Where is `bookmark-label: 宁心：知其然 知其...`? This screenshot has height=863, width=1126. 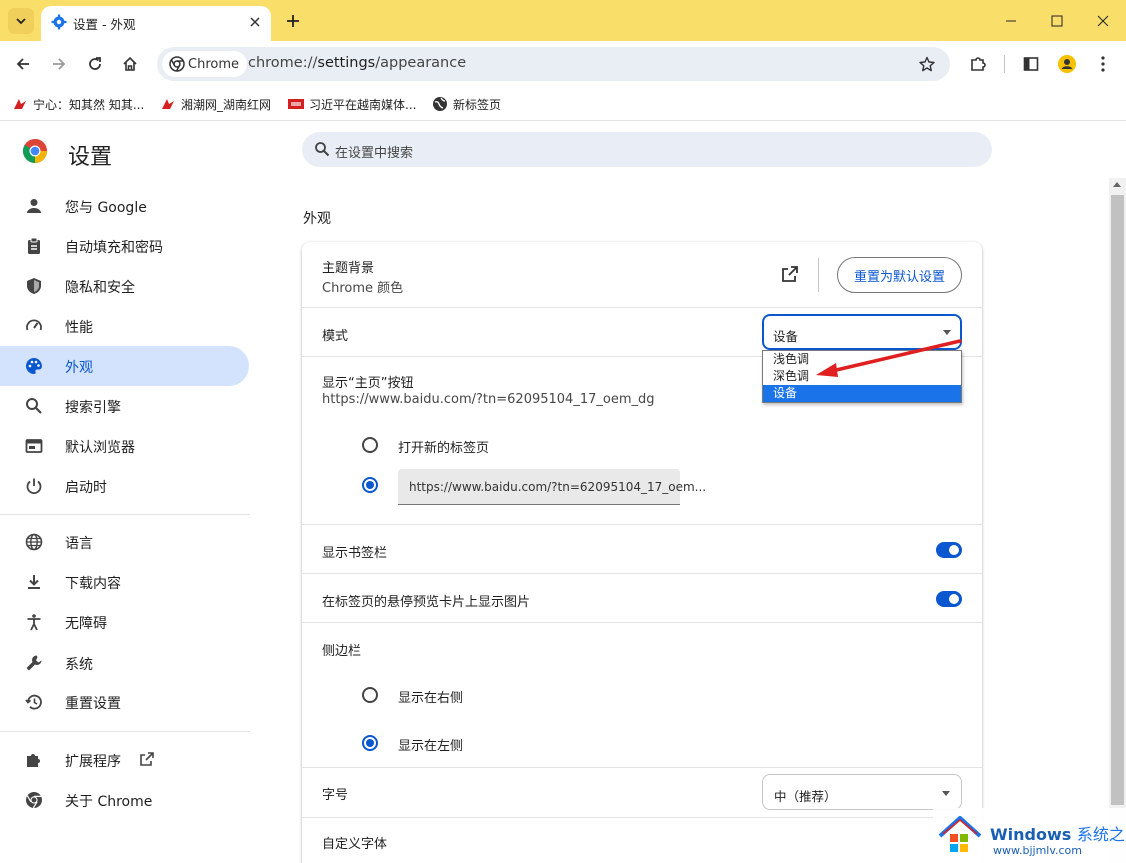
bookmark-label: 宁心：知其然 知其... is located at coordinates (89, 104).